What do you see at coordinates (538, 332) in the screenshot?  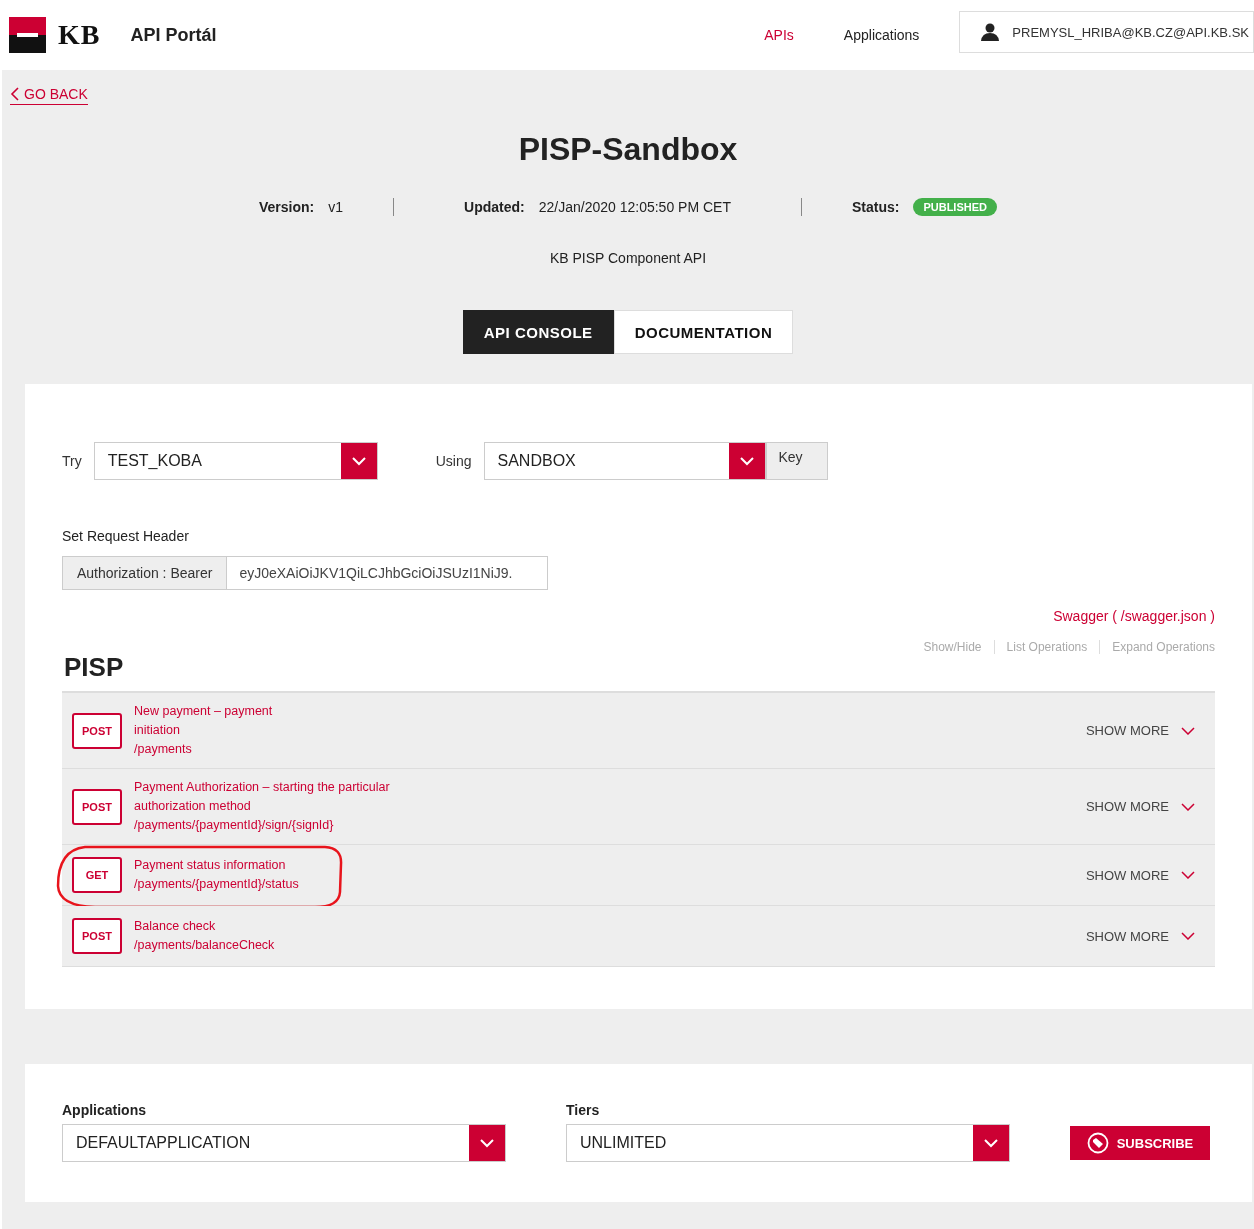 I see `tab: API CONSOLE` at bounding box center [538, 332].